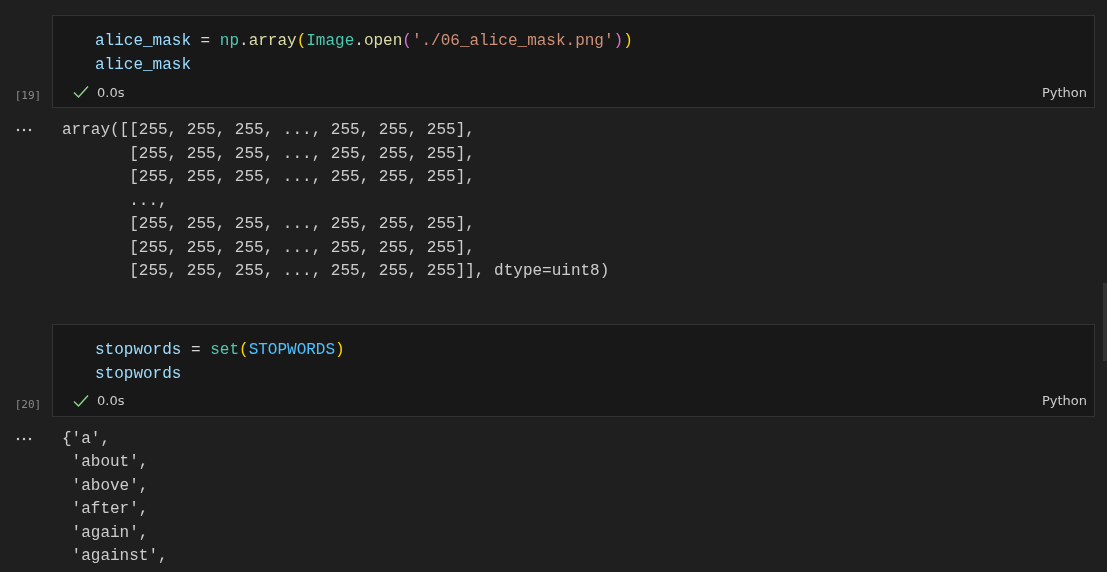 The width and height of the screenshot is (1107, 572). Describe the element at coordinates (27, 95) in the screenshot. I see `execution-count: [19]` at that location.